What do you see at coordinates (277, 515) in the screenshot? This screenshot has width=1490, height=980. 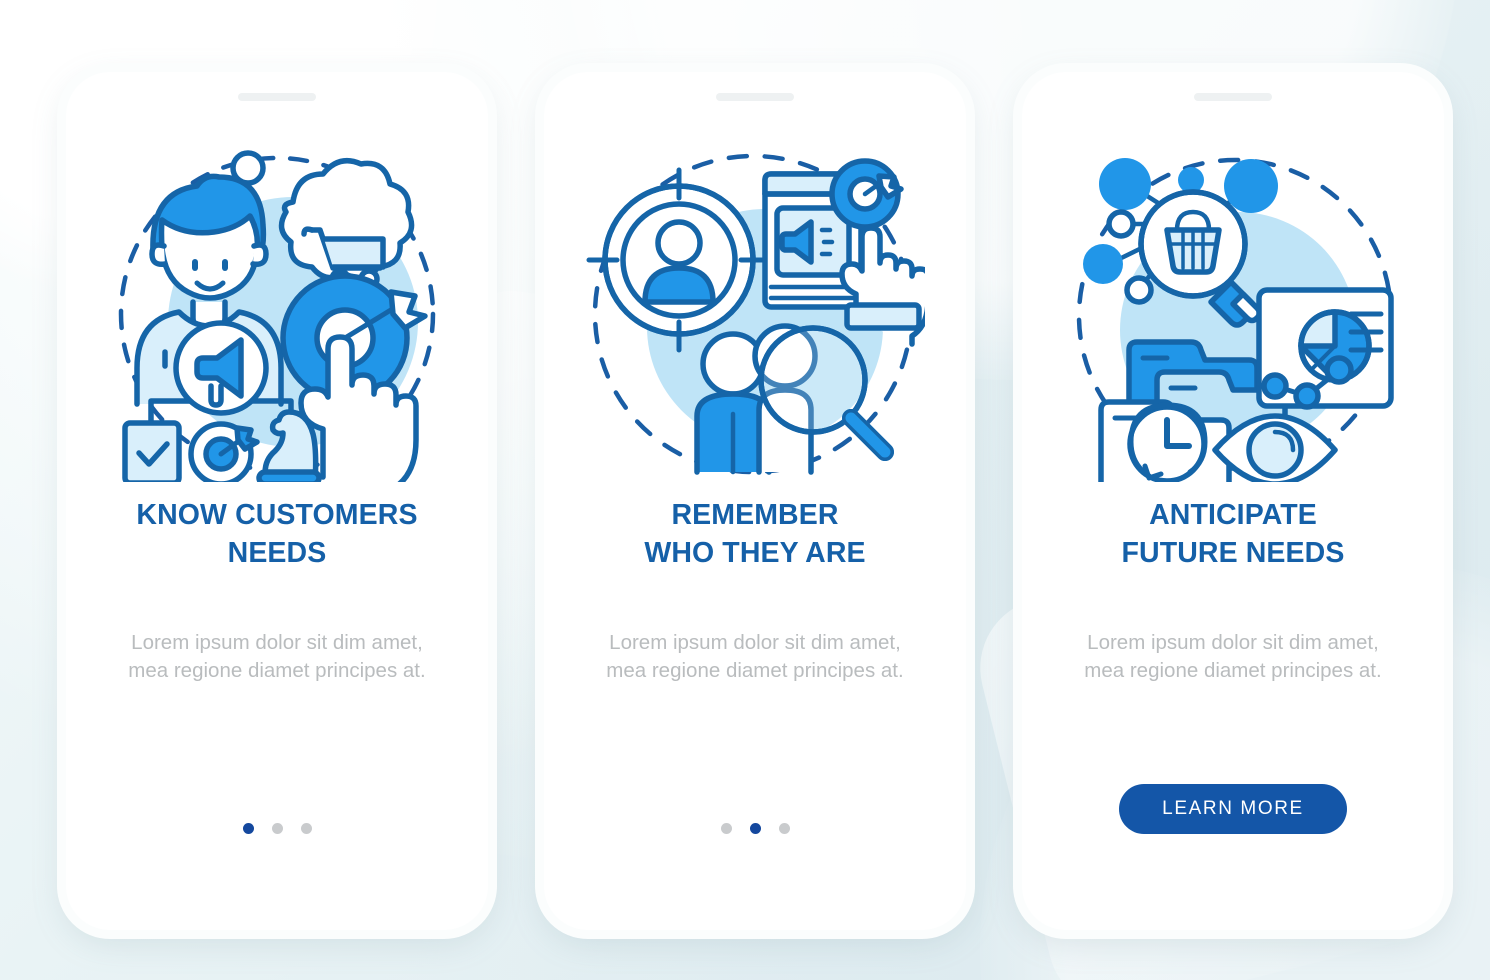 I see `page-title-line1: KNOW CUSTOMERS` at bounding box center [277, 515].